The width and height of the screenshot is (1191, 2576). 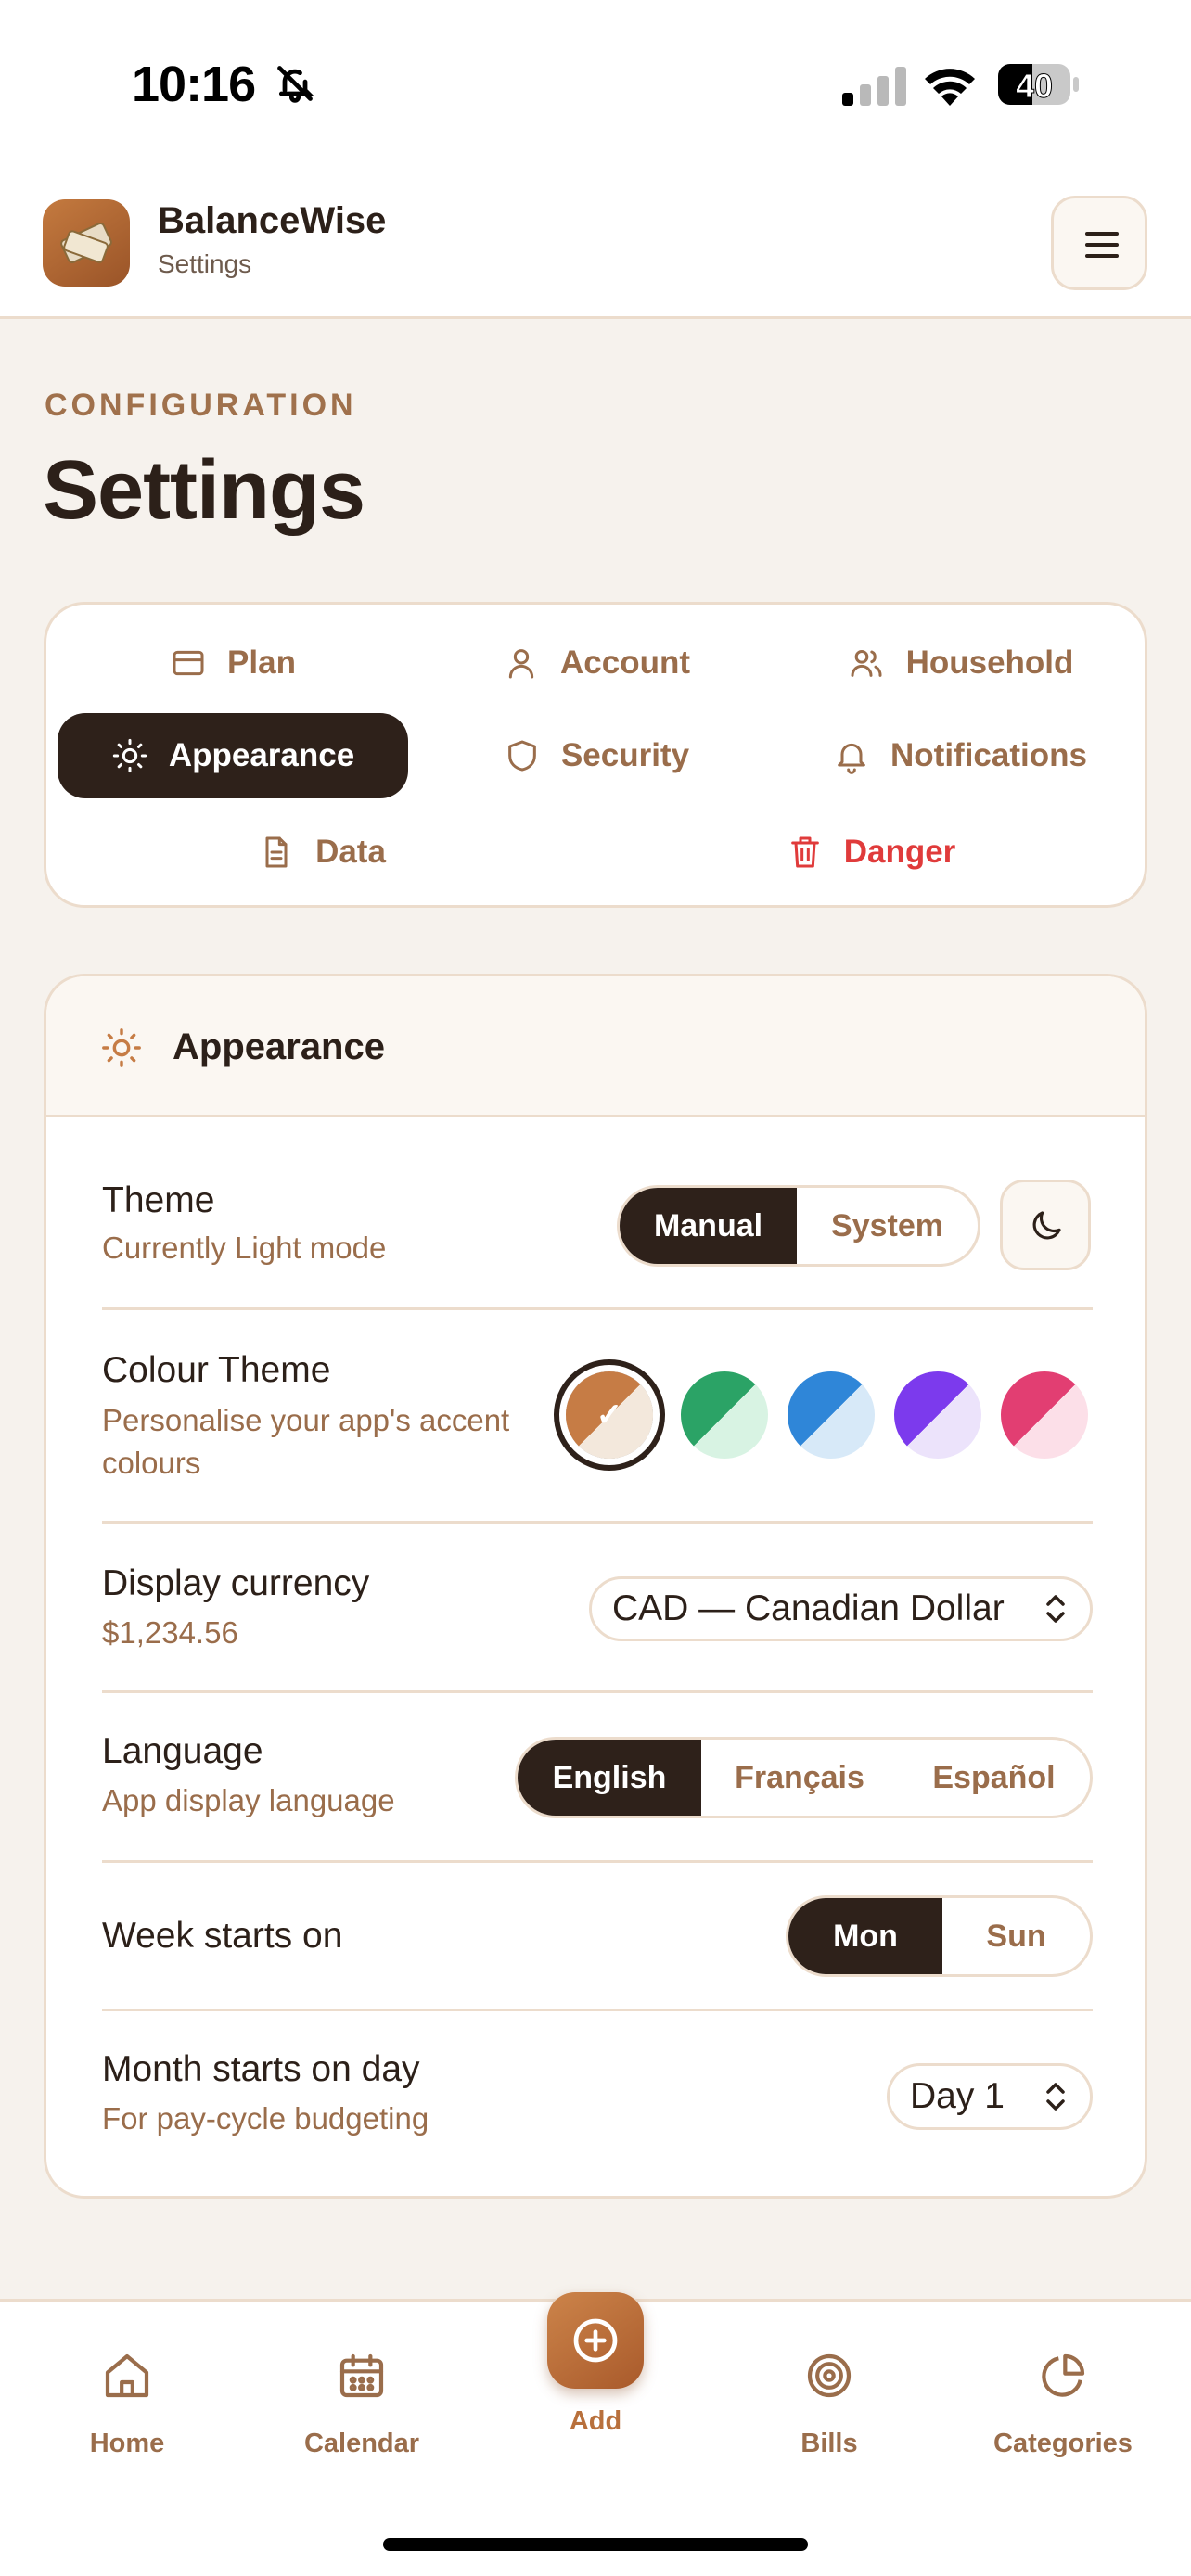 I want to click on battery-icon: 40, so click(x=1039, y=84).